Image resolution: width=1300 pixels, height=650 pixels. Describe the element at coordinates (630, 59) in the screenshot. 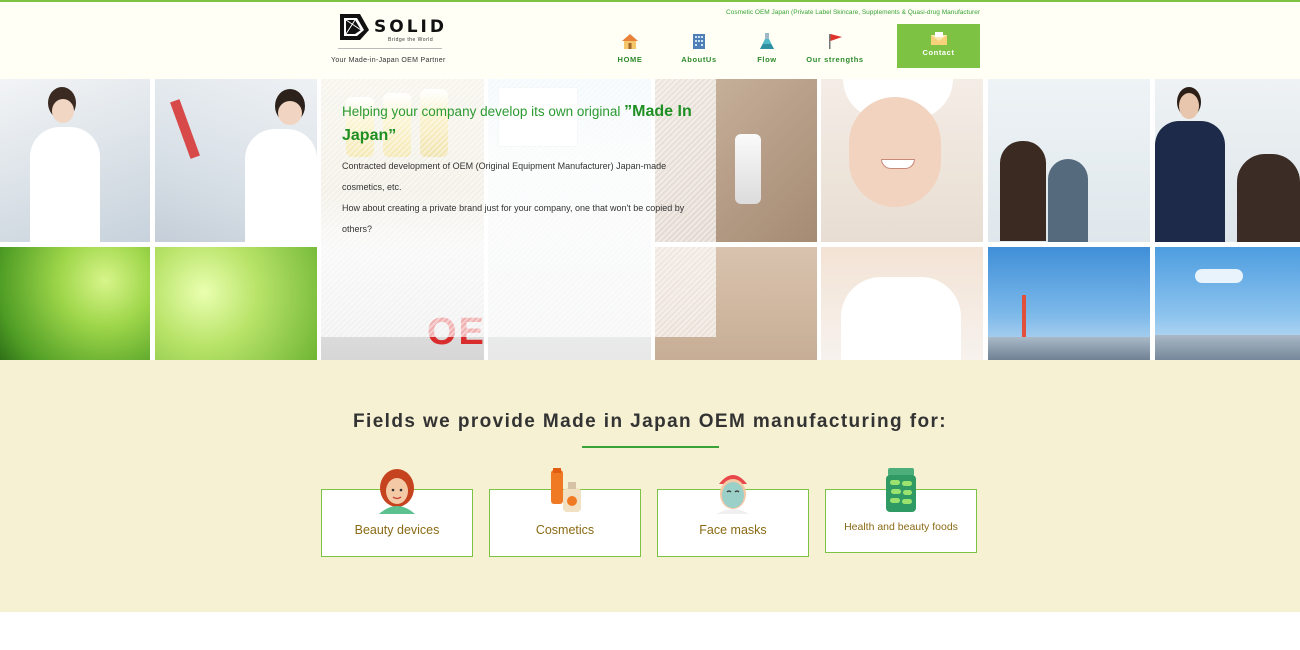

I see `nav-home-label: HOME` at that location.